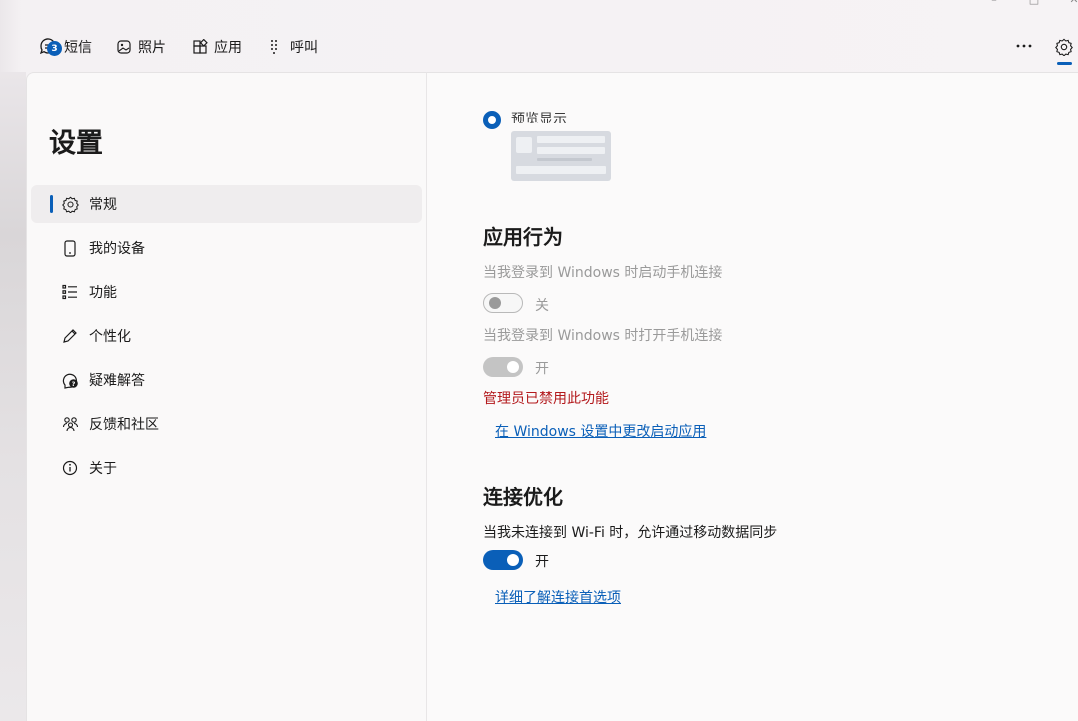 The width and height of the screenshot is (1078, 721). I want to click on nav-calls: 呼叫, so click(293, 47).